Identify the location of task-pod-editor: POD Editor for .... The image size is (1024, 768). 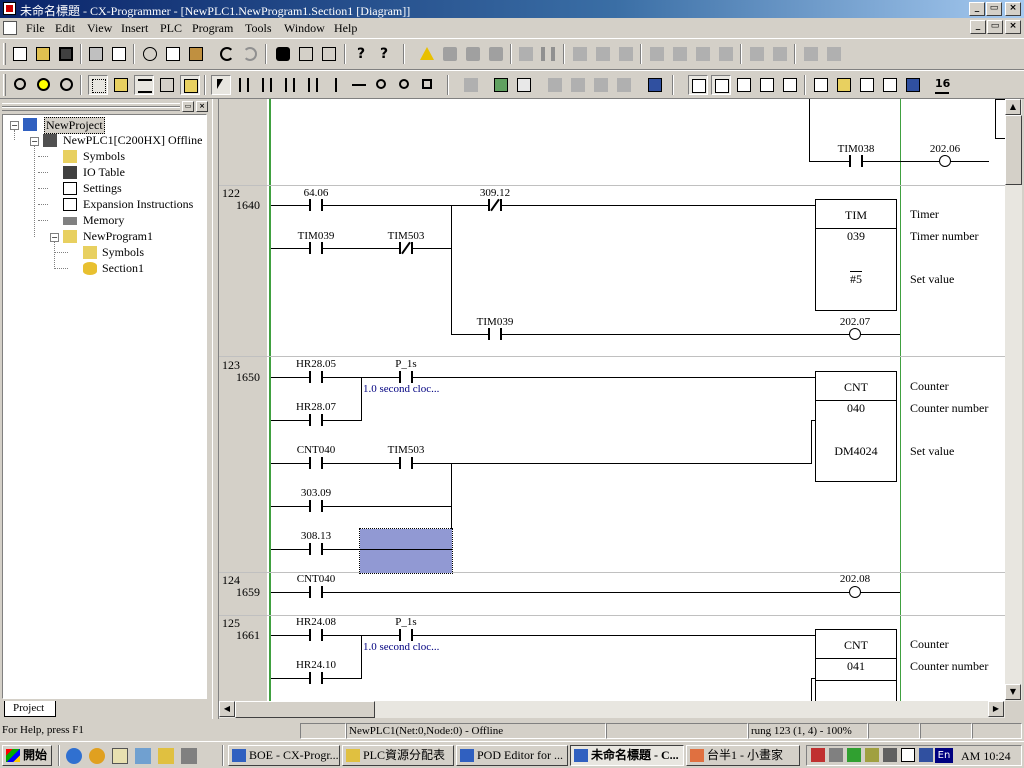
(512, 755).